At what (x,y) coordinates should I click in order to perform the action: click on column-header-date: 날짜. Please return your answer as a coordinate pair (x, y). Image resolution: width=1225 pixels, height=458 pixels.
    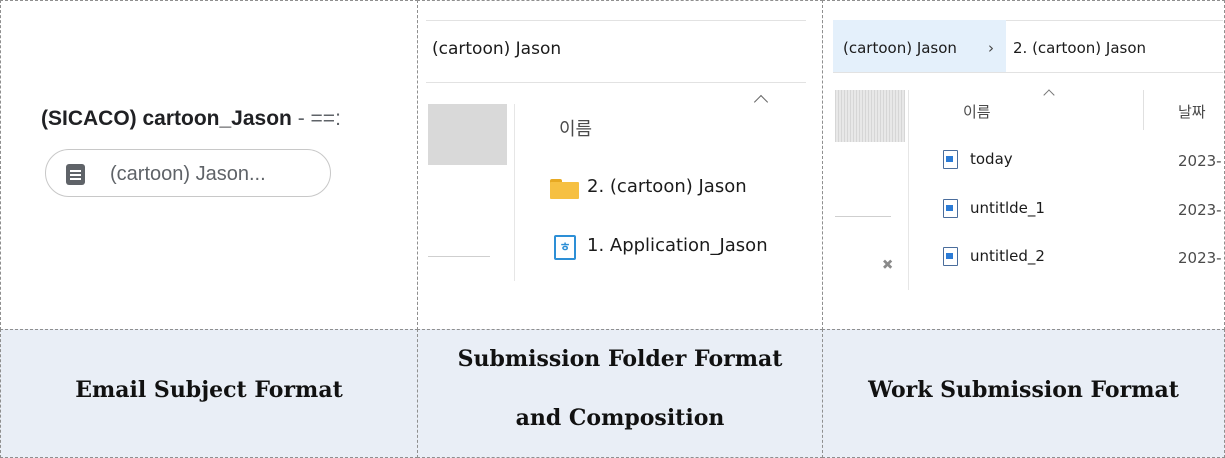
    Looking at the image, I should click on (1192, 111).